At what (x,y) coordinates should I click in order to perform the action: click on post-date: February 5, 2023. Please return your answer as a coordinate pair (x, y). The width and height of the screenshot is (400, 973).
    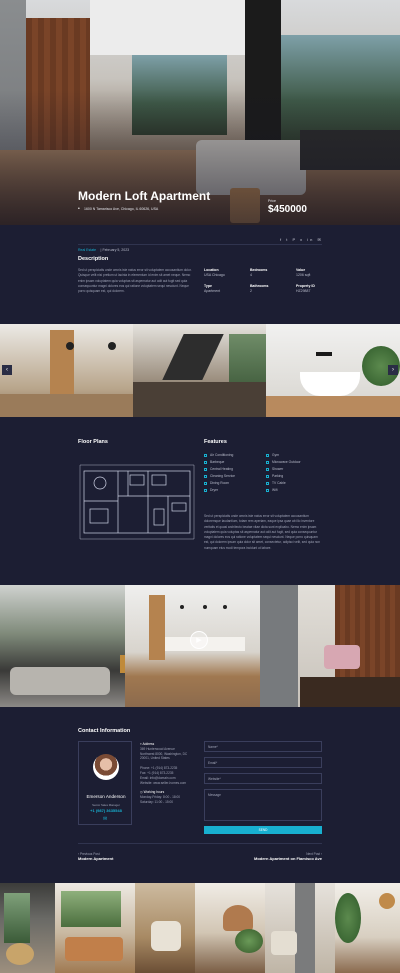
    Looking at the image, I should click on (116, 250).